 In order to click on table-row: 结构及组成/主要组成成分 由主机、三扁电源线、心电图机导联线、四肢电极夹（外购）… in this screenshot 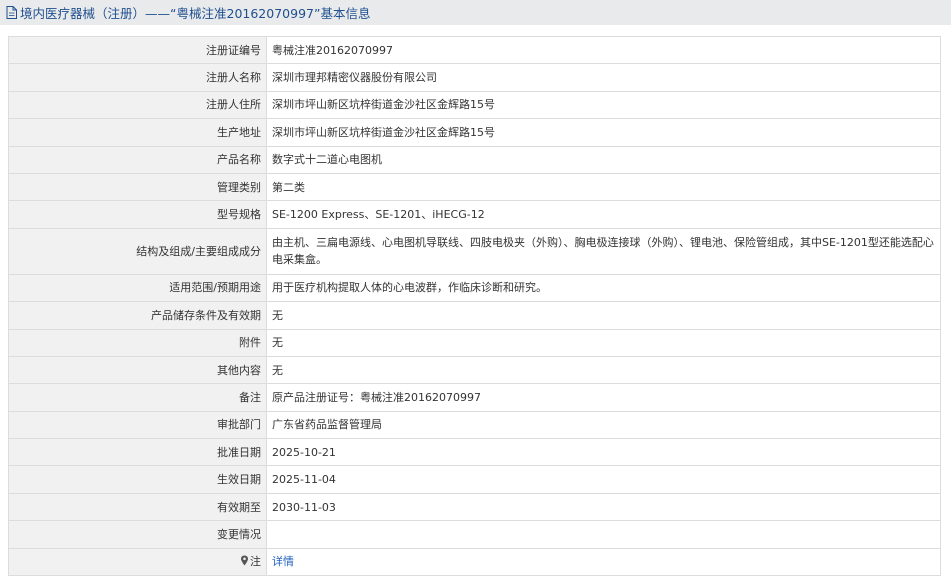, I will do `click(474, 251)`.